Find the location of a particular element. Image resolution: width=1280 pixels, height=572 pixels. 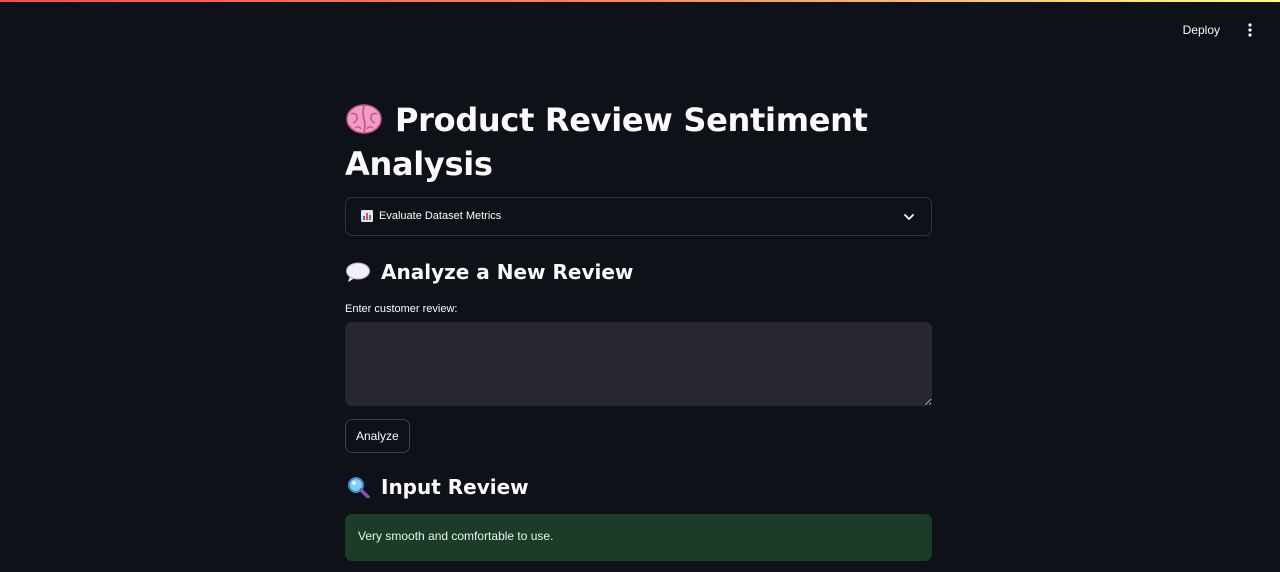

review-input-label: Enter customer review: is located at coordinates (401, 309).